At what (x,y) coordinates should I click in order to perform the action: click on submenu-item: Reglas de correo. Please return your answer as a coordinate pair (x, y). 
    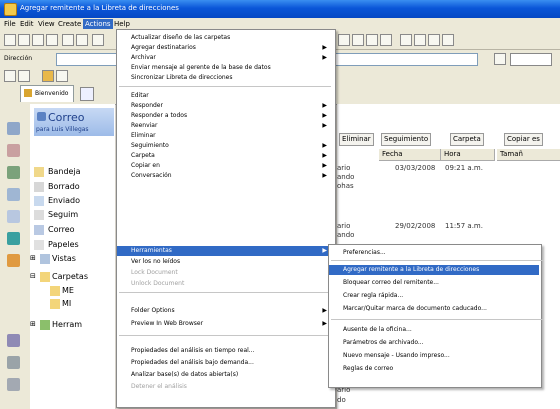
    Looking at the image, I should click on (434, 369).